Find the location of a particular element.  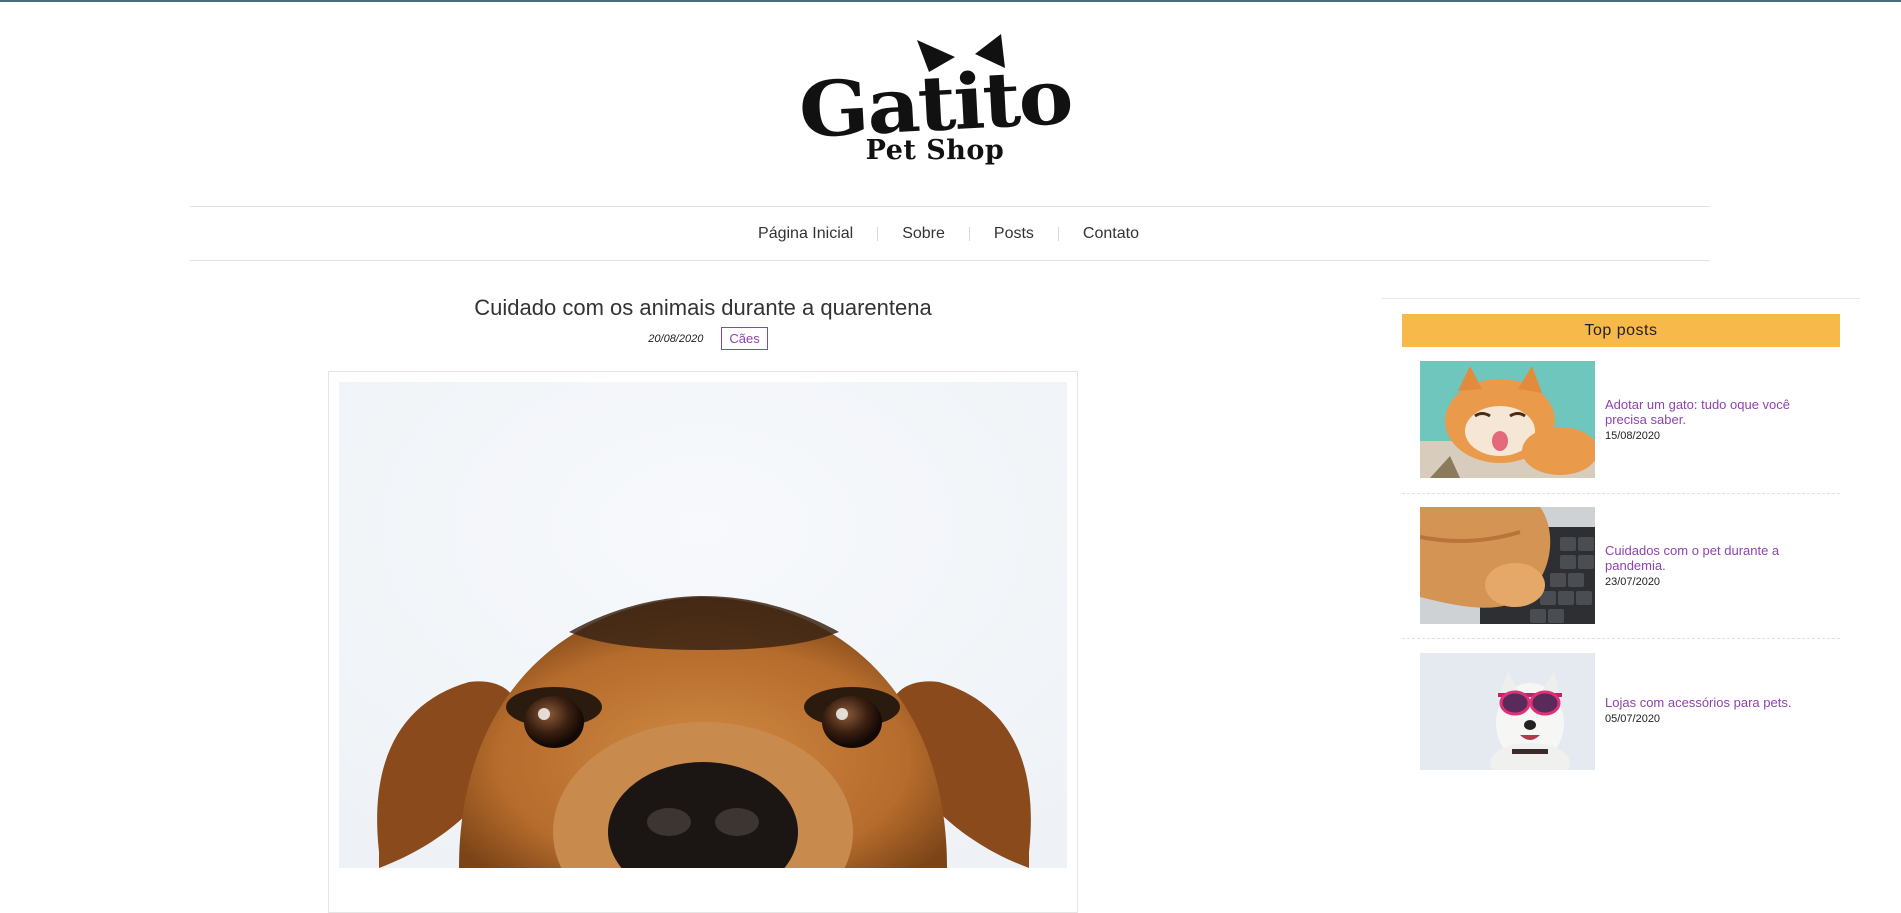

sidebar-top-border is located at coordinates (1621, 298).